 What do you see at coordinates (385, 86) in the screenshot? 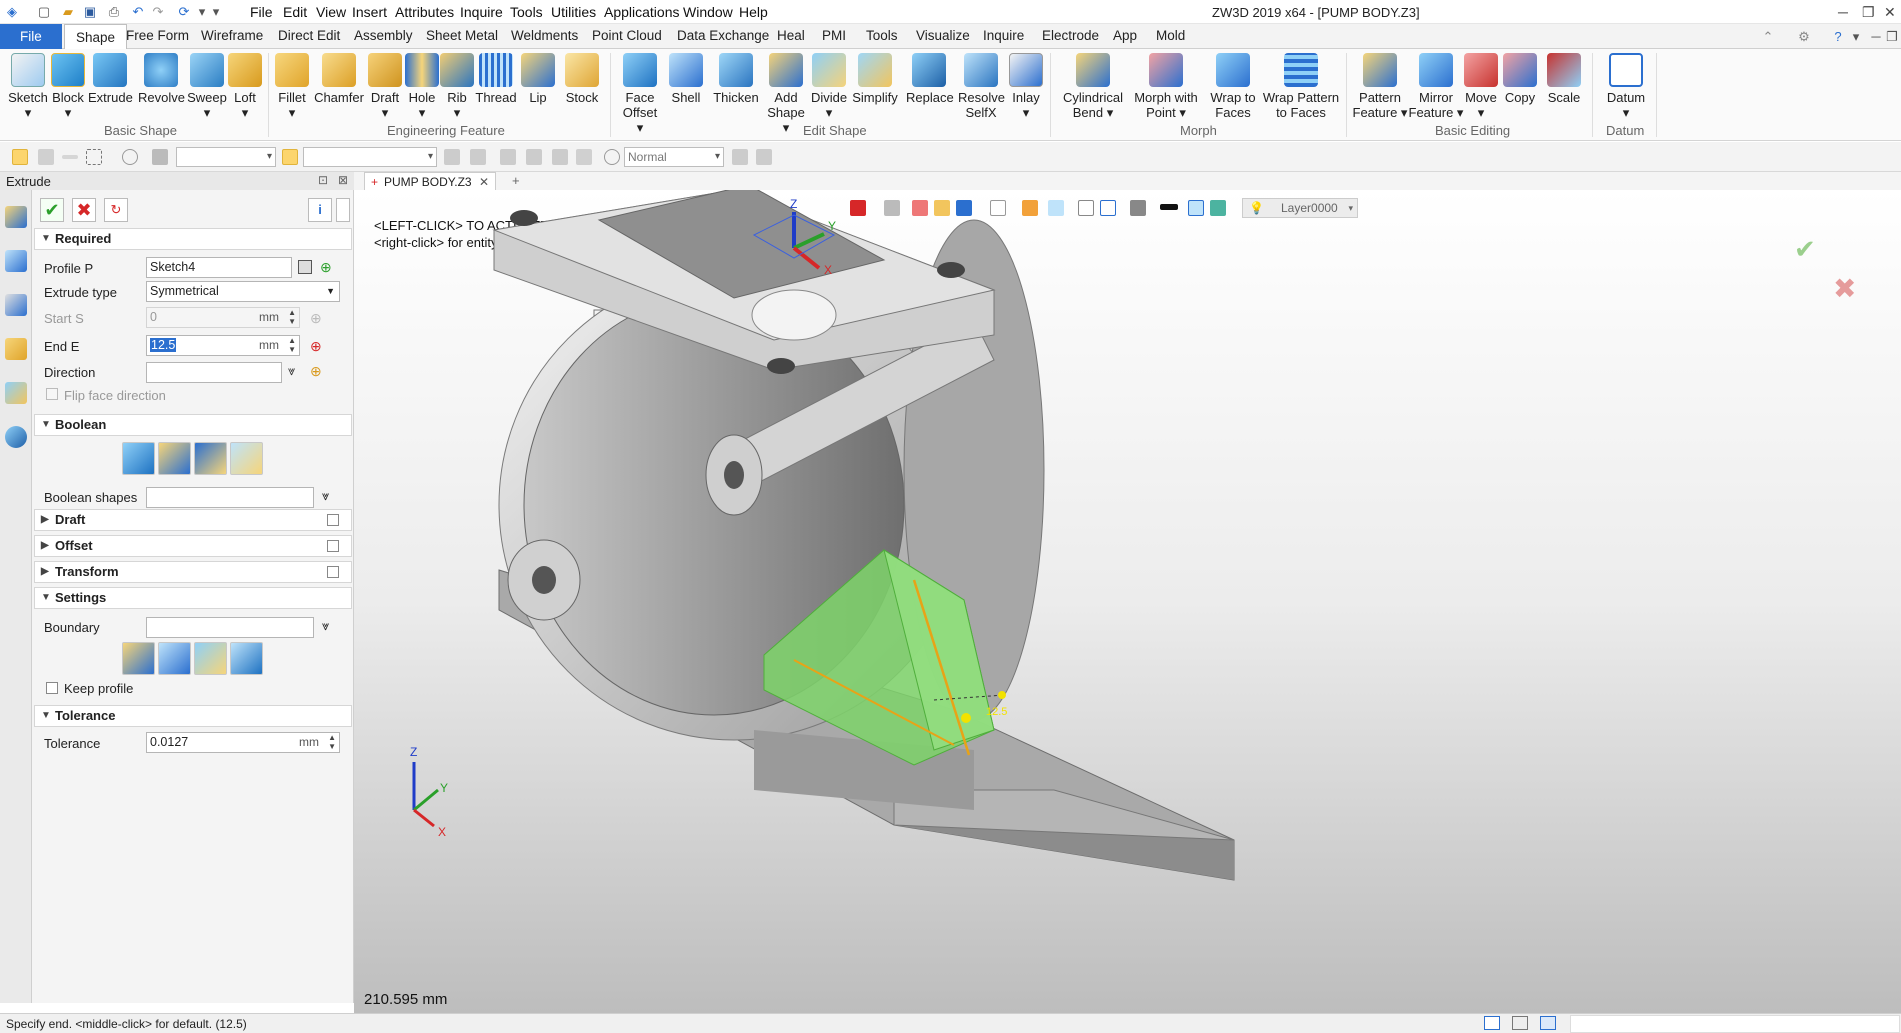
I see `draft-button: Draft ▾` at bounding box center [385, 86].